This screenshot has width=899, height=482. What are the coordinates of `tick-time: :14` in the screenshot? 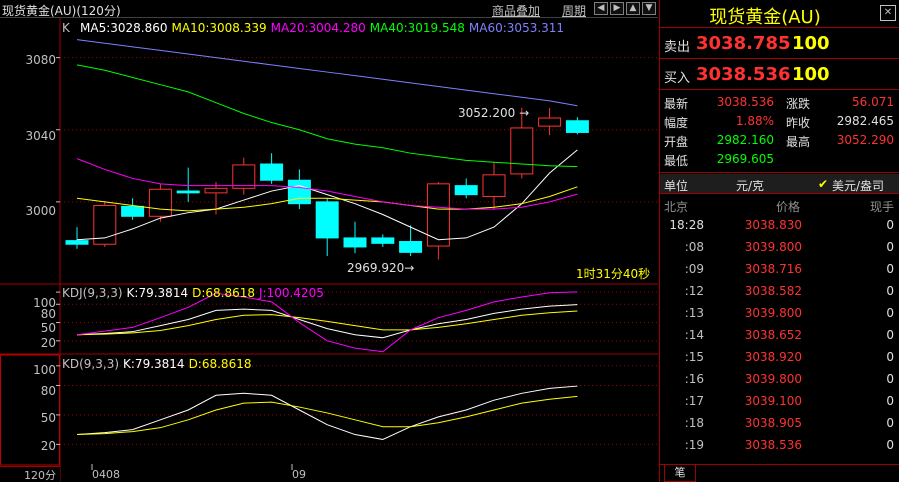 It's located at (694, 335).